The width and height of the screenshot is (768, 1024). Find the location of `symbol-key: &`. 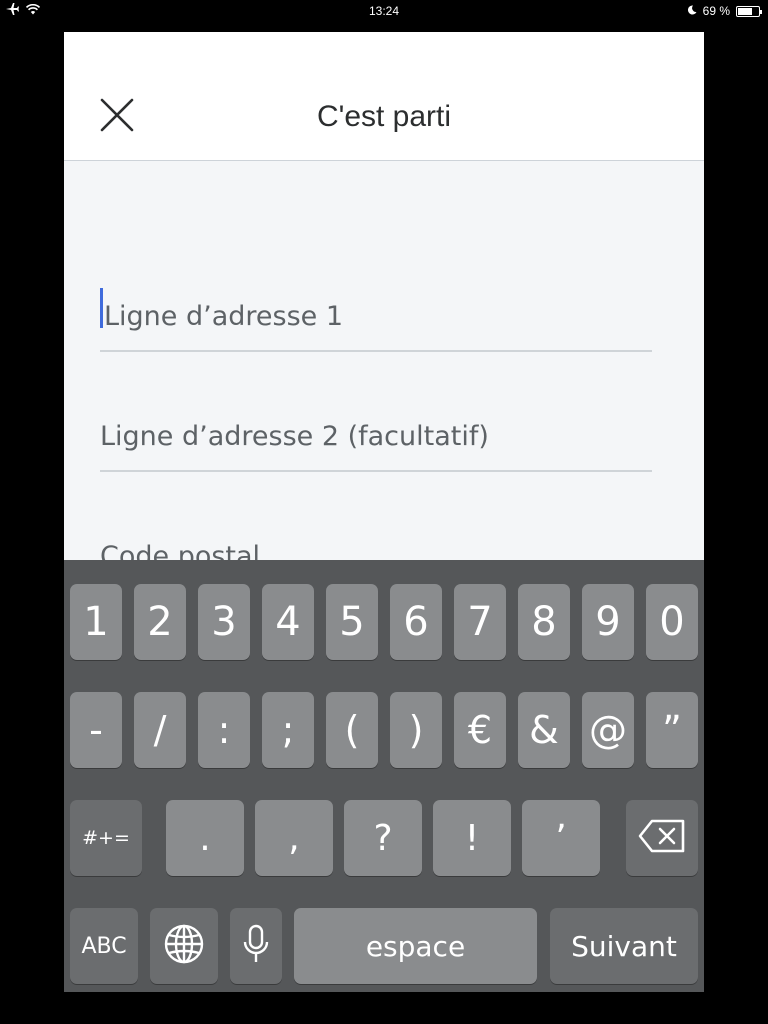

symbol-key: & is located at coordinates (544, 730).